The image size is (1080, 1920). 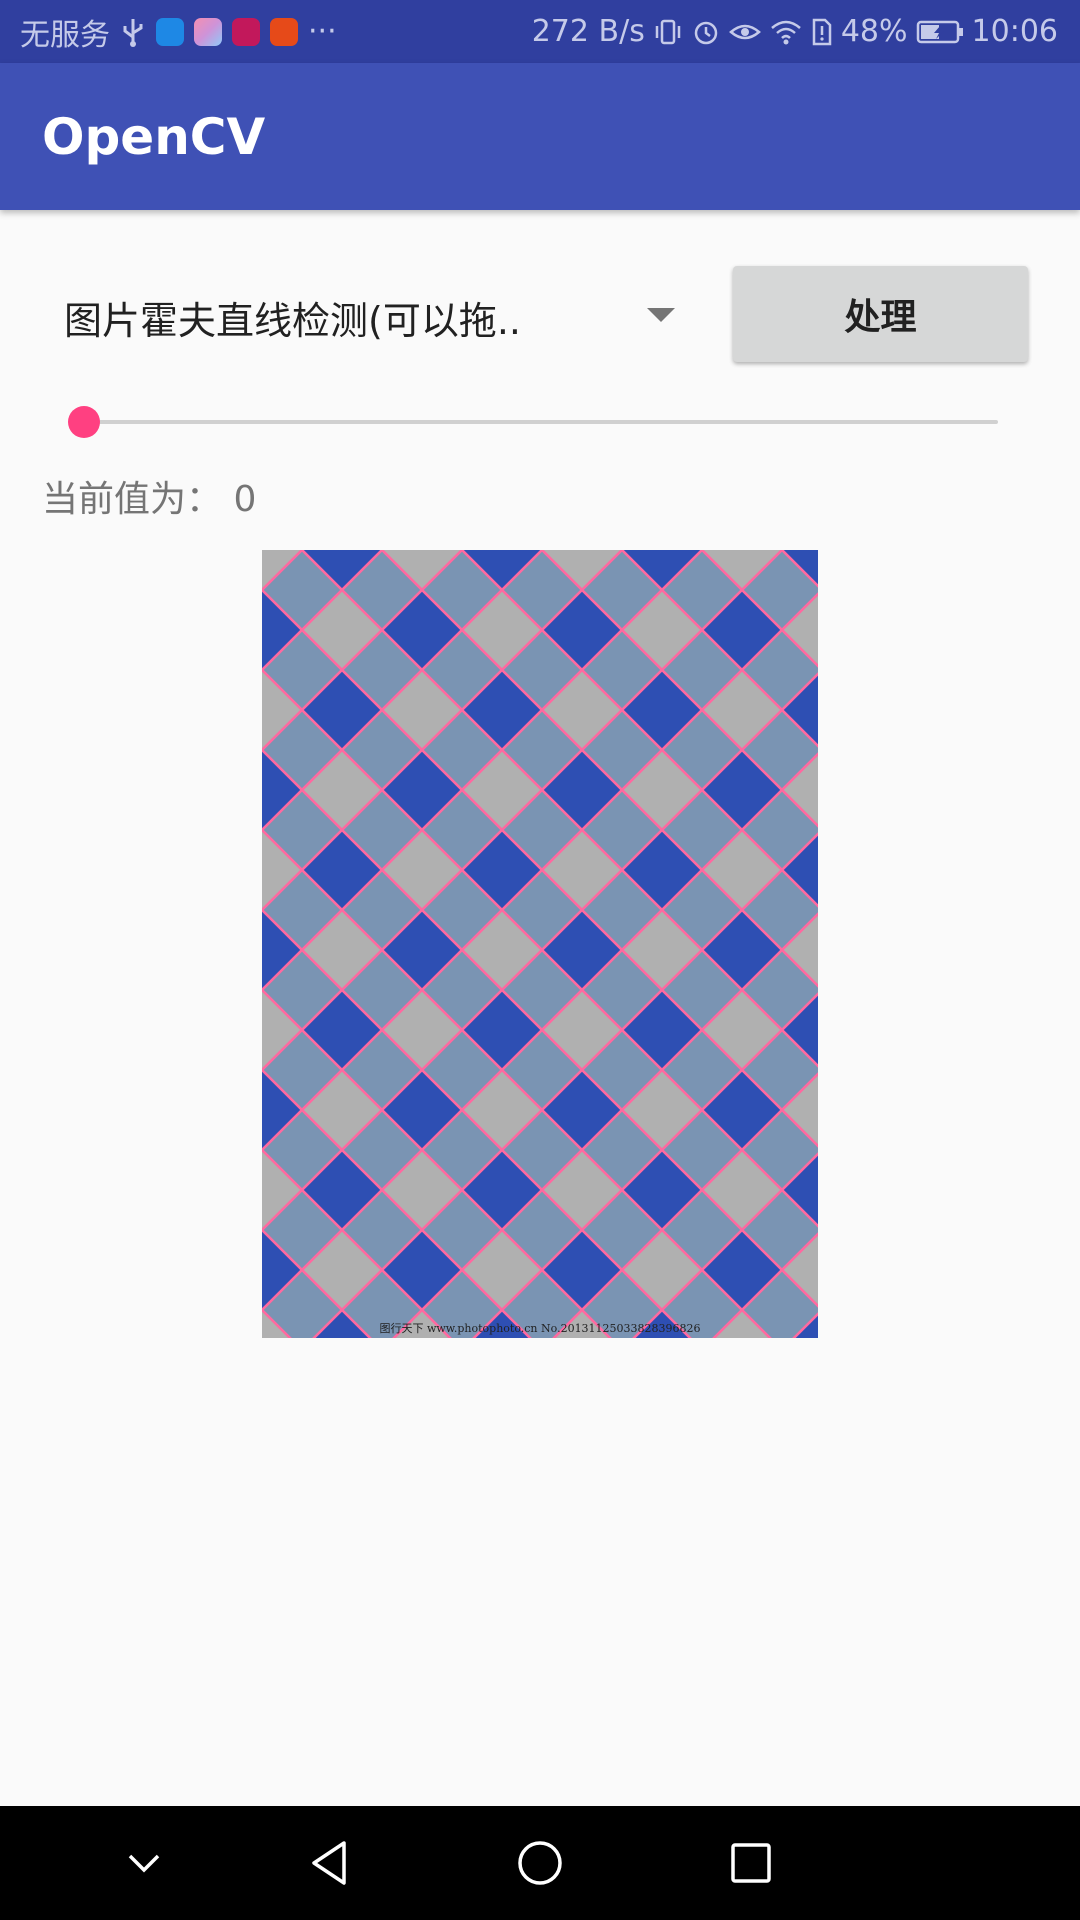 I want to click on home-circle-icon, so click(x=540, y=1863).